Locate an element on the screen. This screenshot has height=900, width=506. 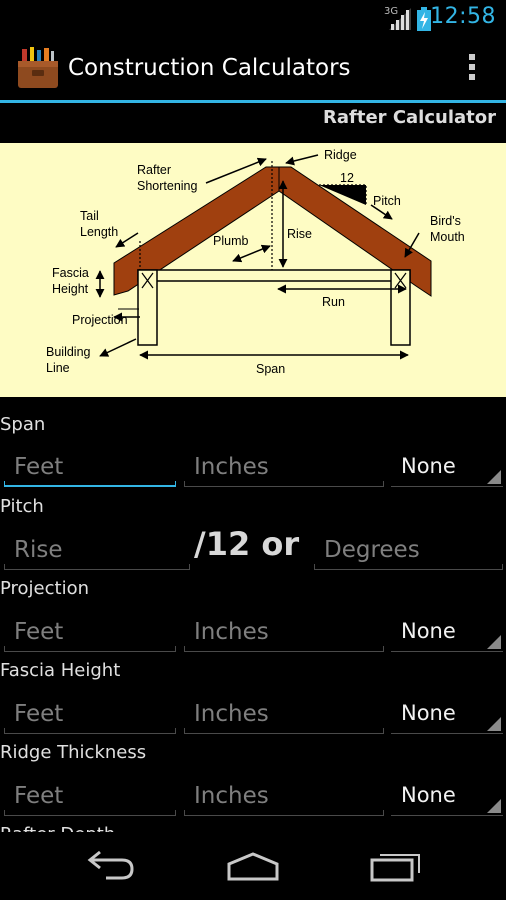
clock: 12:58 is located at coordinates (463, 16).